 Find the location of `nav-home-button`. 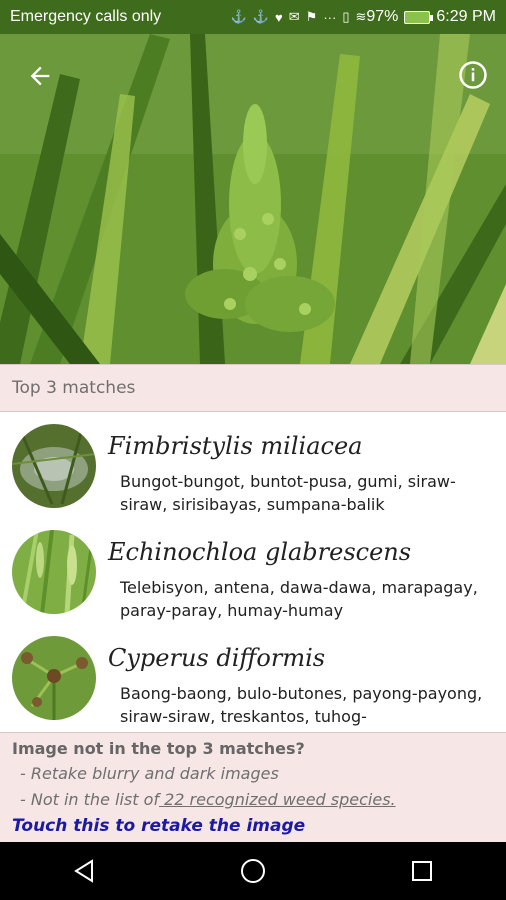

nav-home-button is located at coordinates (253, 871).